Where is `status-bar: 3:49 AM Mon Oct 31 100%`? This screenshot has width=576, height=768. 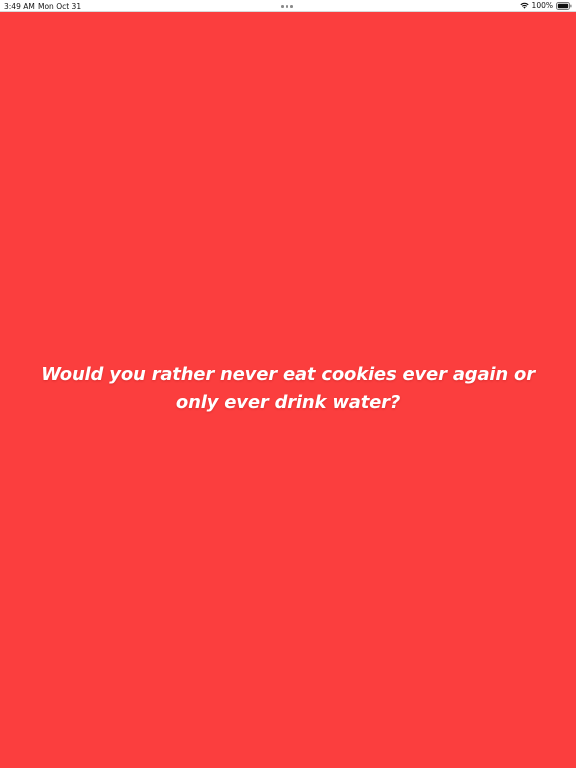
status-bar: 3:49 AM Mon Oct 31 100% is located at coordinates (288, 6).